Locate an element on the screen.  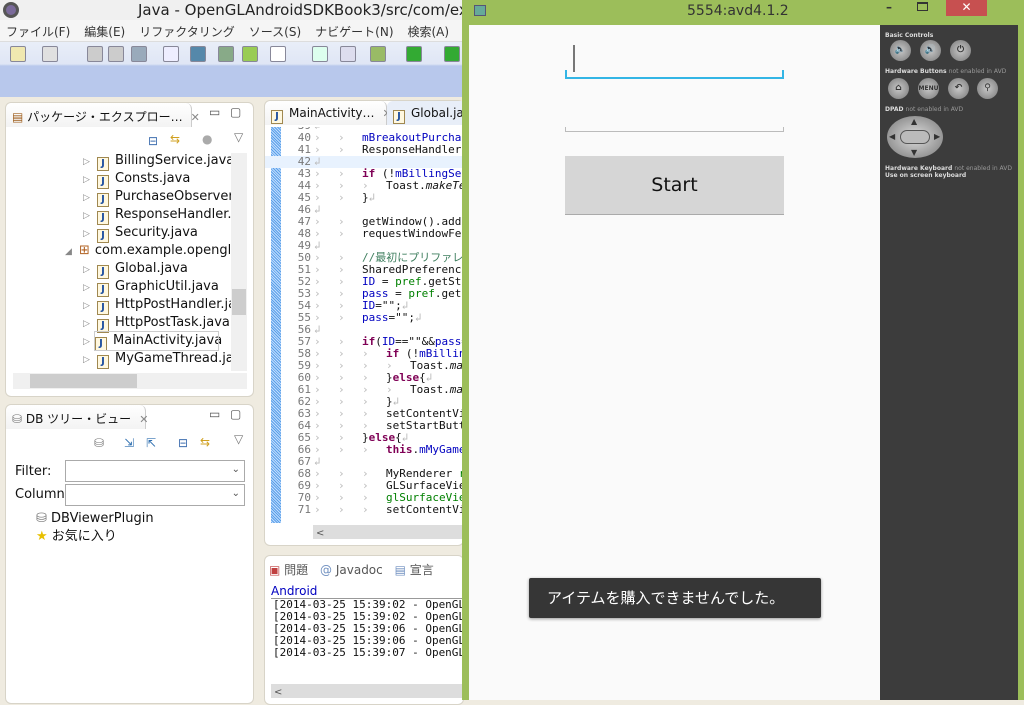
menu-item: 編集(E) is located at coordinates (105, 30).